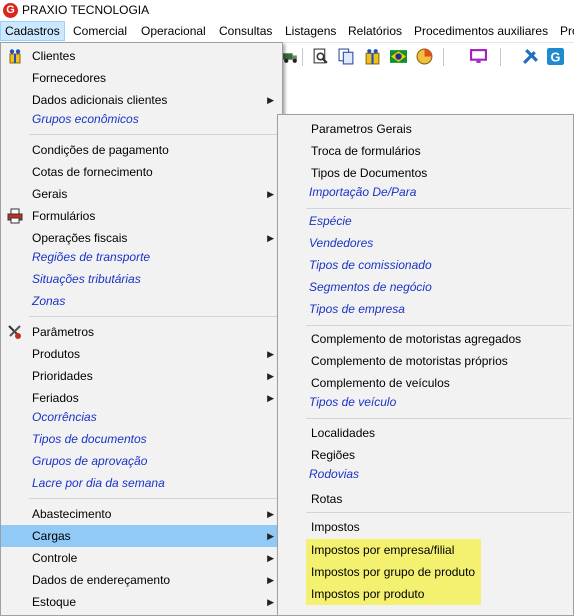 Image resolution: width=574 pixels, height=616 pixels. What do you see at coordinates (425, 361) in the screenshot?
I see `submenu-item-complemento-motoristas-proprios: Complemento de motoristas próprios` at bounding box center [425, 361].